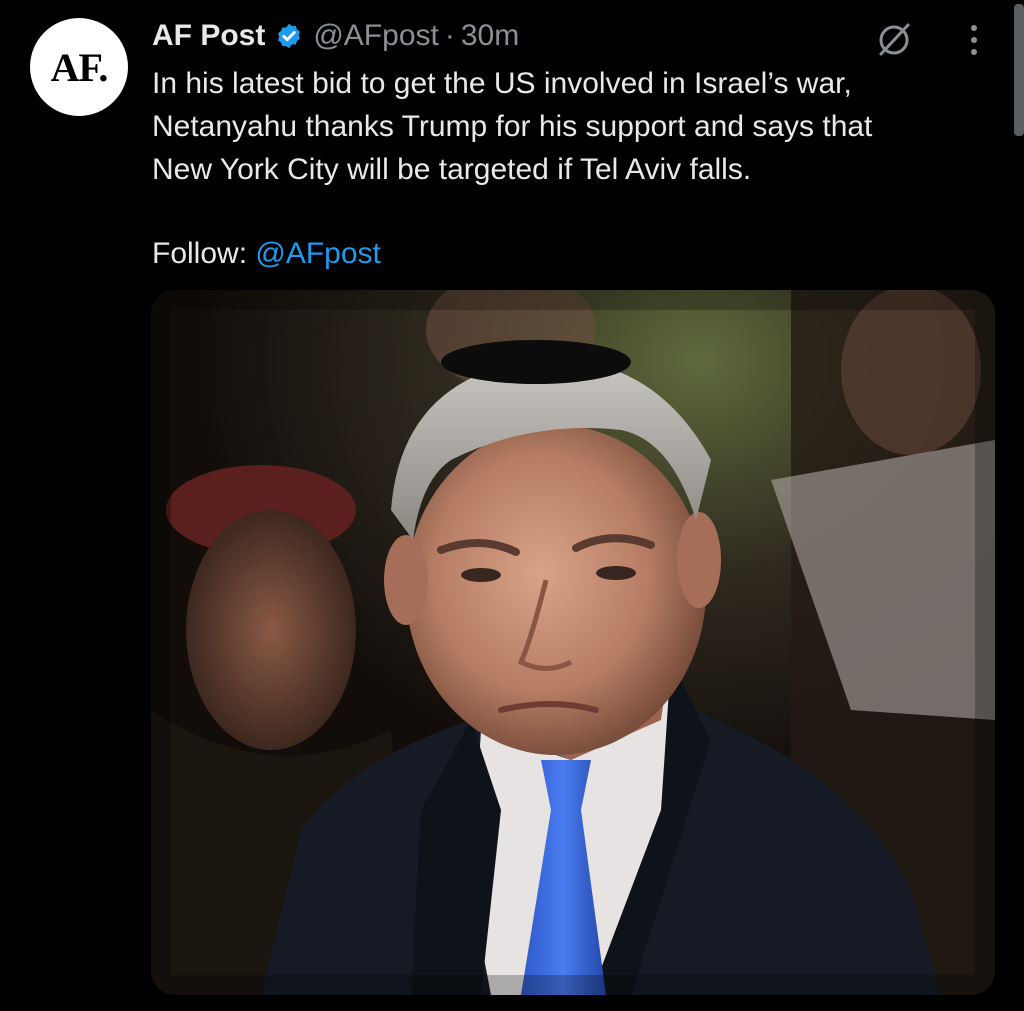  Describe the element at coordinates (289, 36) in the screenshot. I see `verified-badge-icon` at that location.